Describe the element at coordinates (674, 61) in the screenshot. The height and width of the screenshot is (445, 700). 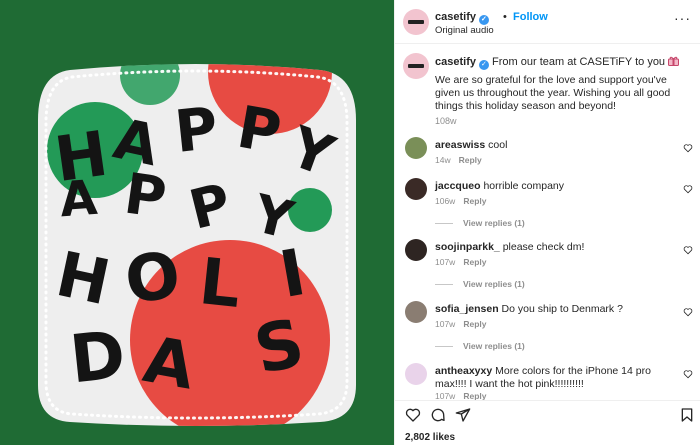
I see `gift-icon` at that location.